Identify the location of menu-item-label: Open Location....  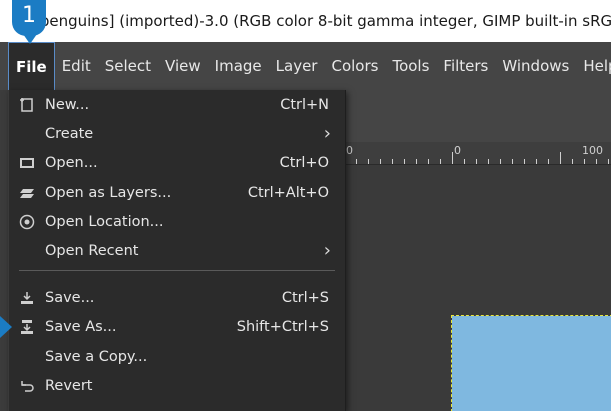
(104, 221).